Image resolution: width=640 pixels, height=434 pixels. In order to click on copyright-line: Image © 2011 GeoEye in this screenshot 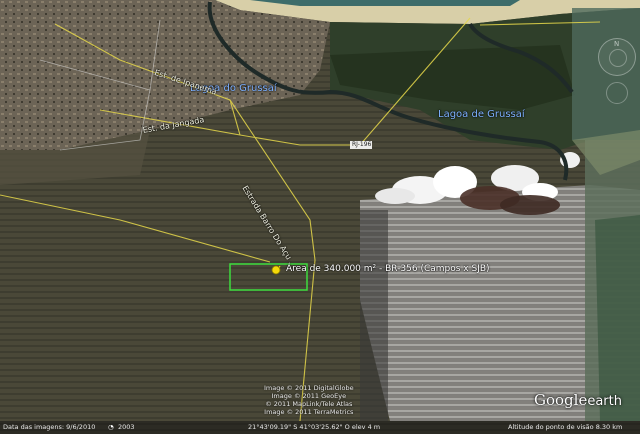, I will do `click(309, 396)`.